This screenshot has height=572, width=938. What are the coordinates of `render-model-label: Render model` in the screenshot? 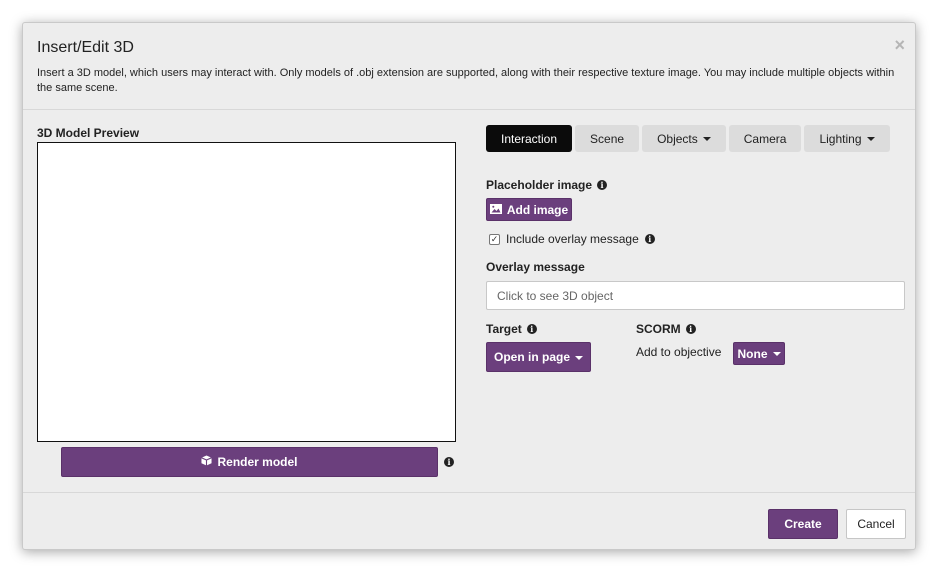 It's located at (257, 462).